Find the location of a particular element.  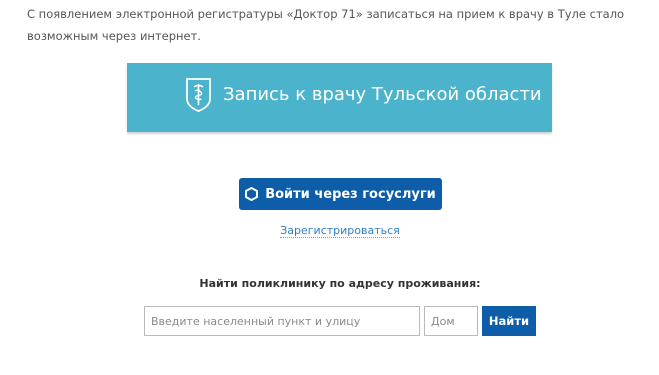

gosuslugi-login-label: Войти через госуслуги is located at coordinates (350, 194).